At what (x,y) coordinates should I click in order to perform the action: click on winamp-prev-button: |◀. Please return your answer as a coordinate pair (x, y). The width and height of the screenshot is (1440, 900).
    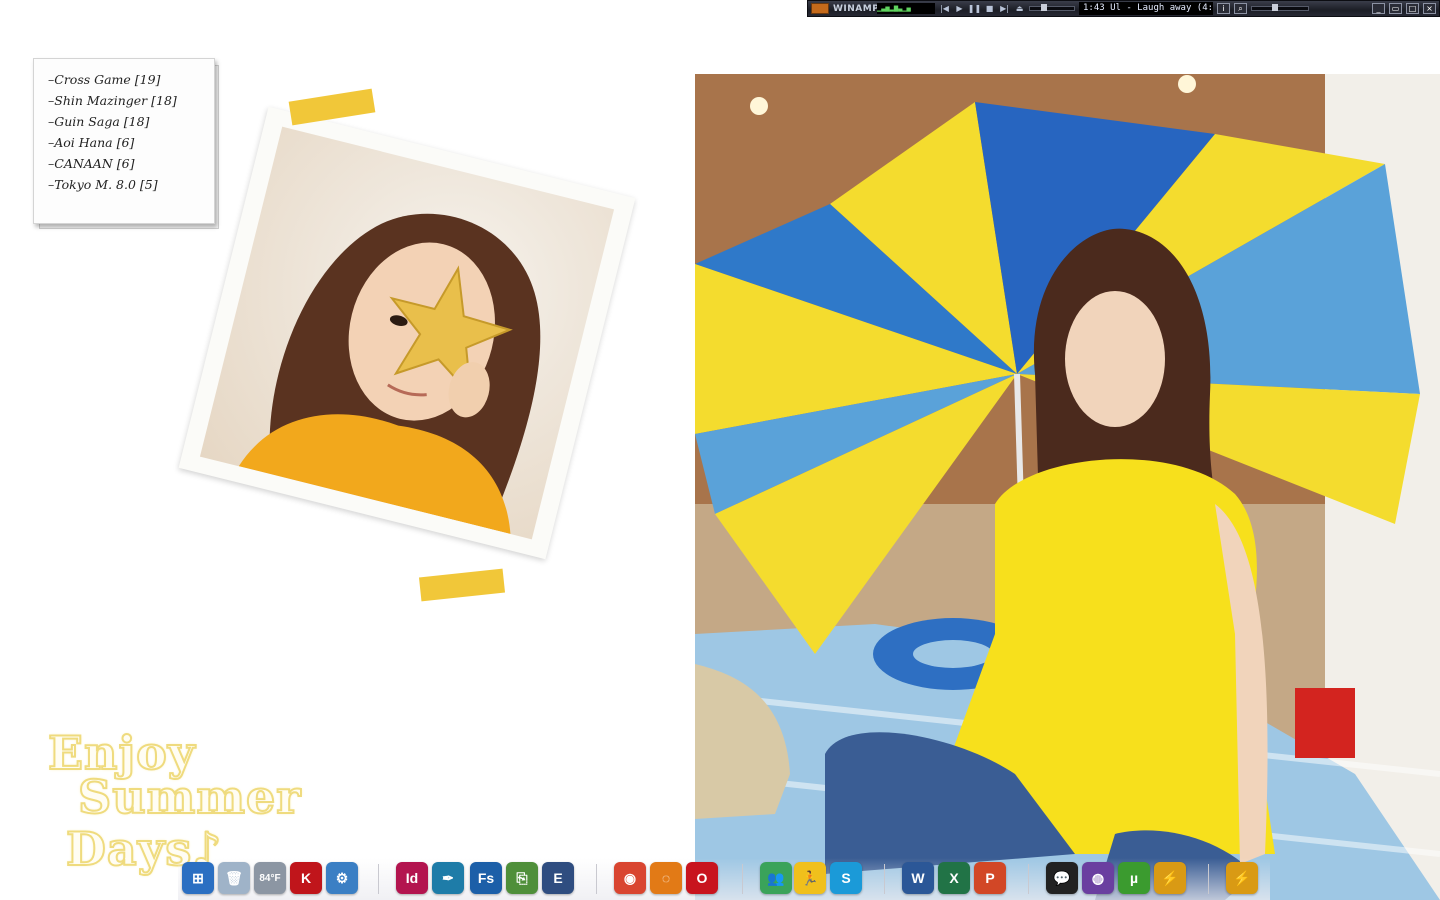
    Looking at the image, I should click on (944, 8).